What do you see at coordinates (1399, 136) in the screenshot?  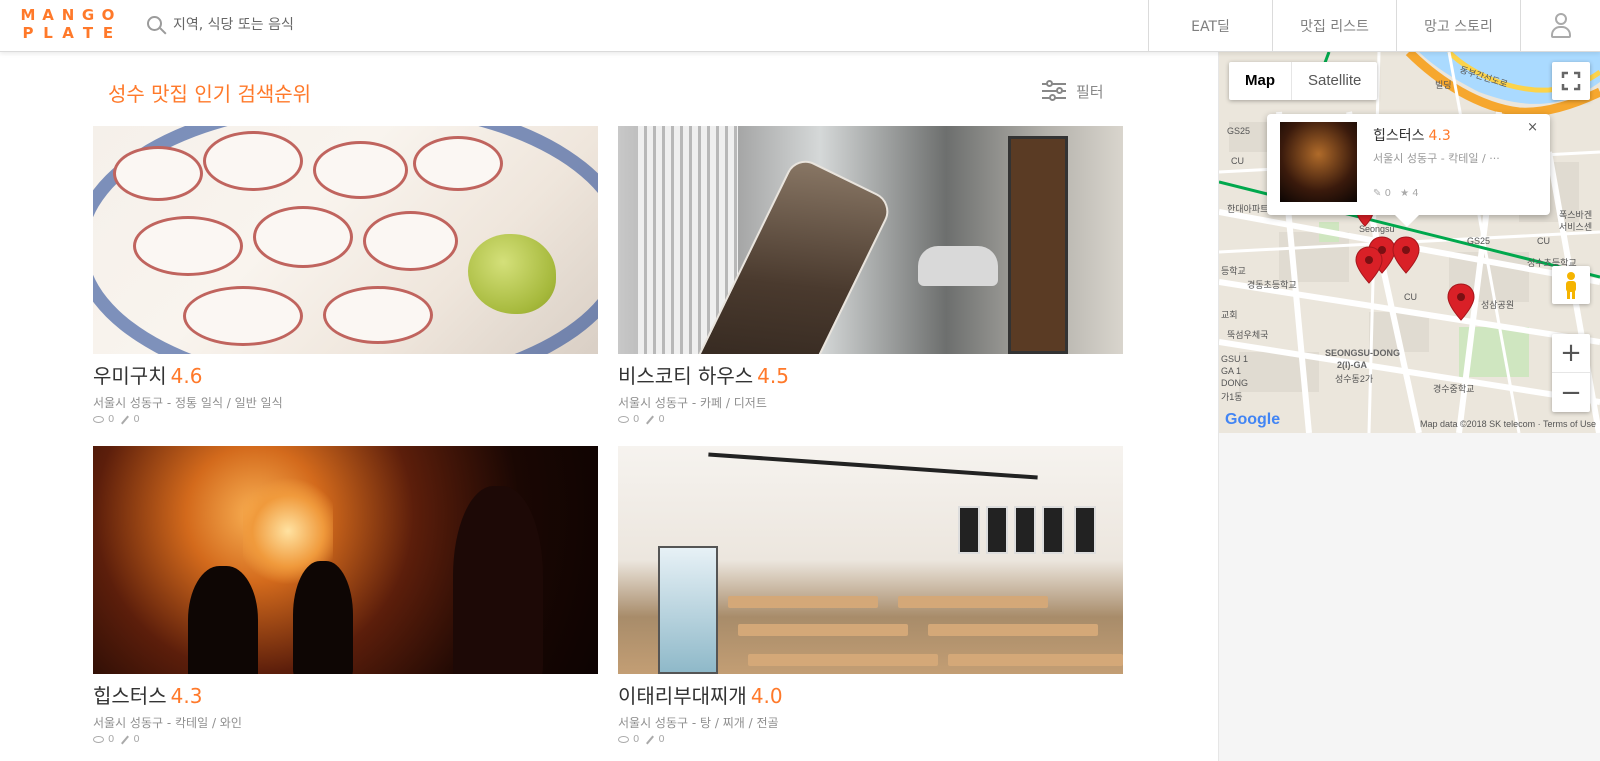 I see `info-window-name: 힙스터스` at bounding box center [1399, 136].